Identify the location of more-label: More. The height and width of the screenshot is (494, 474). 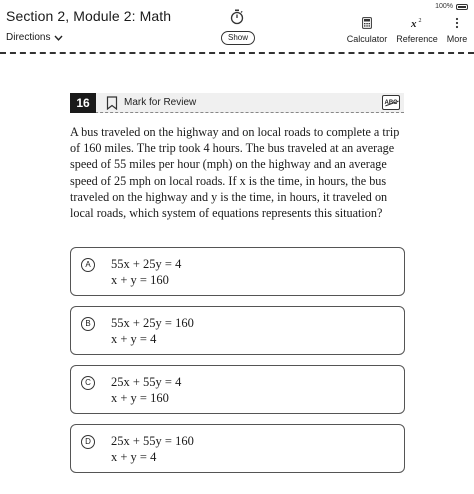
(457, 39).